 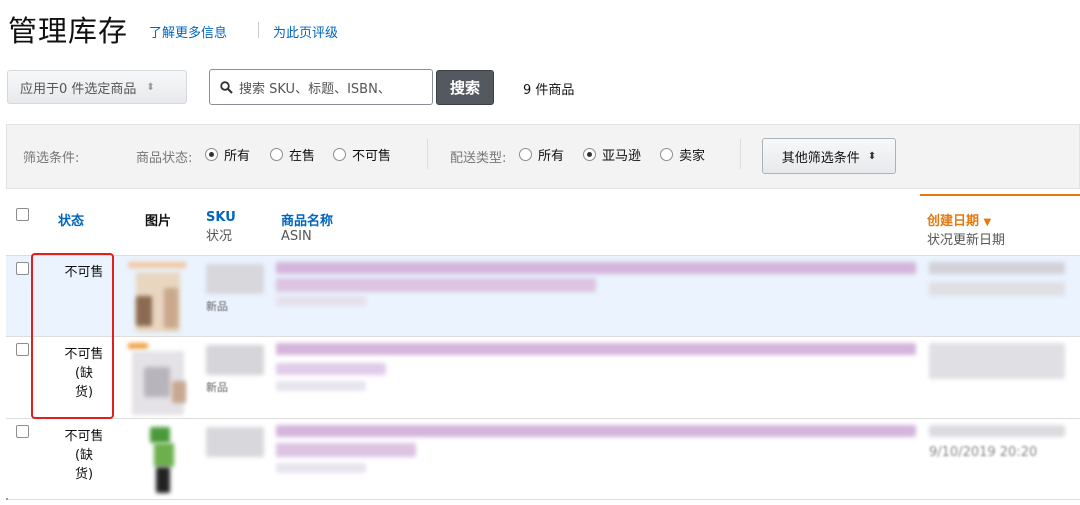 I want to click on listing-status-label: 商品状态:, so click(x=164, y=158).